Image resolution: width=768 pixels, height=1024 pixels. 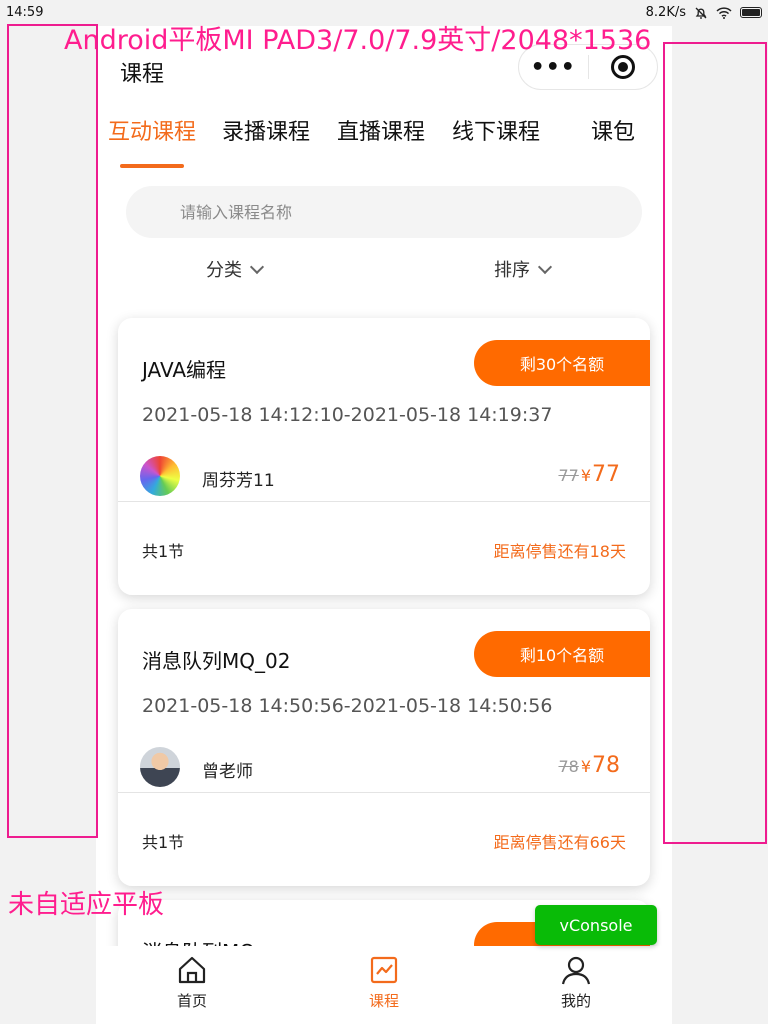 What do you see at coordinates (224, 270) in the screenshot?
I see `category-filter-label: 分类` at bounding box center [224, 270].